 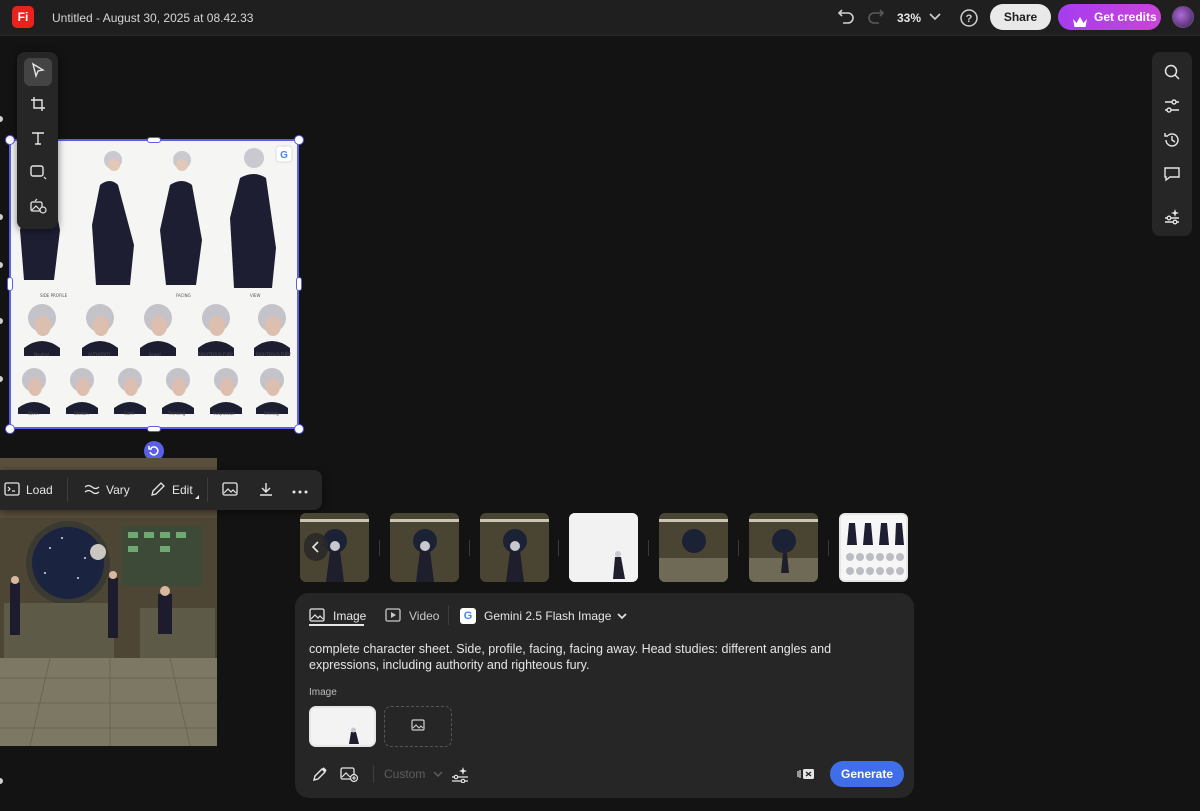 What do you see at coordinates (177, 413) in the screenshot?
I see `head-label: Thinking` at bounding box center [177, 413].